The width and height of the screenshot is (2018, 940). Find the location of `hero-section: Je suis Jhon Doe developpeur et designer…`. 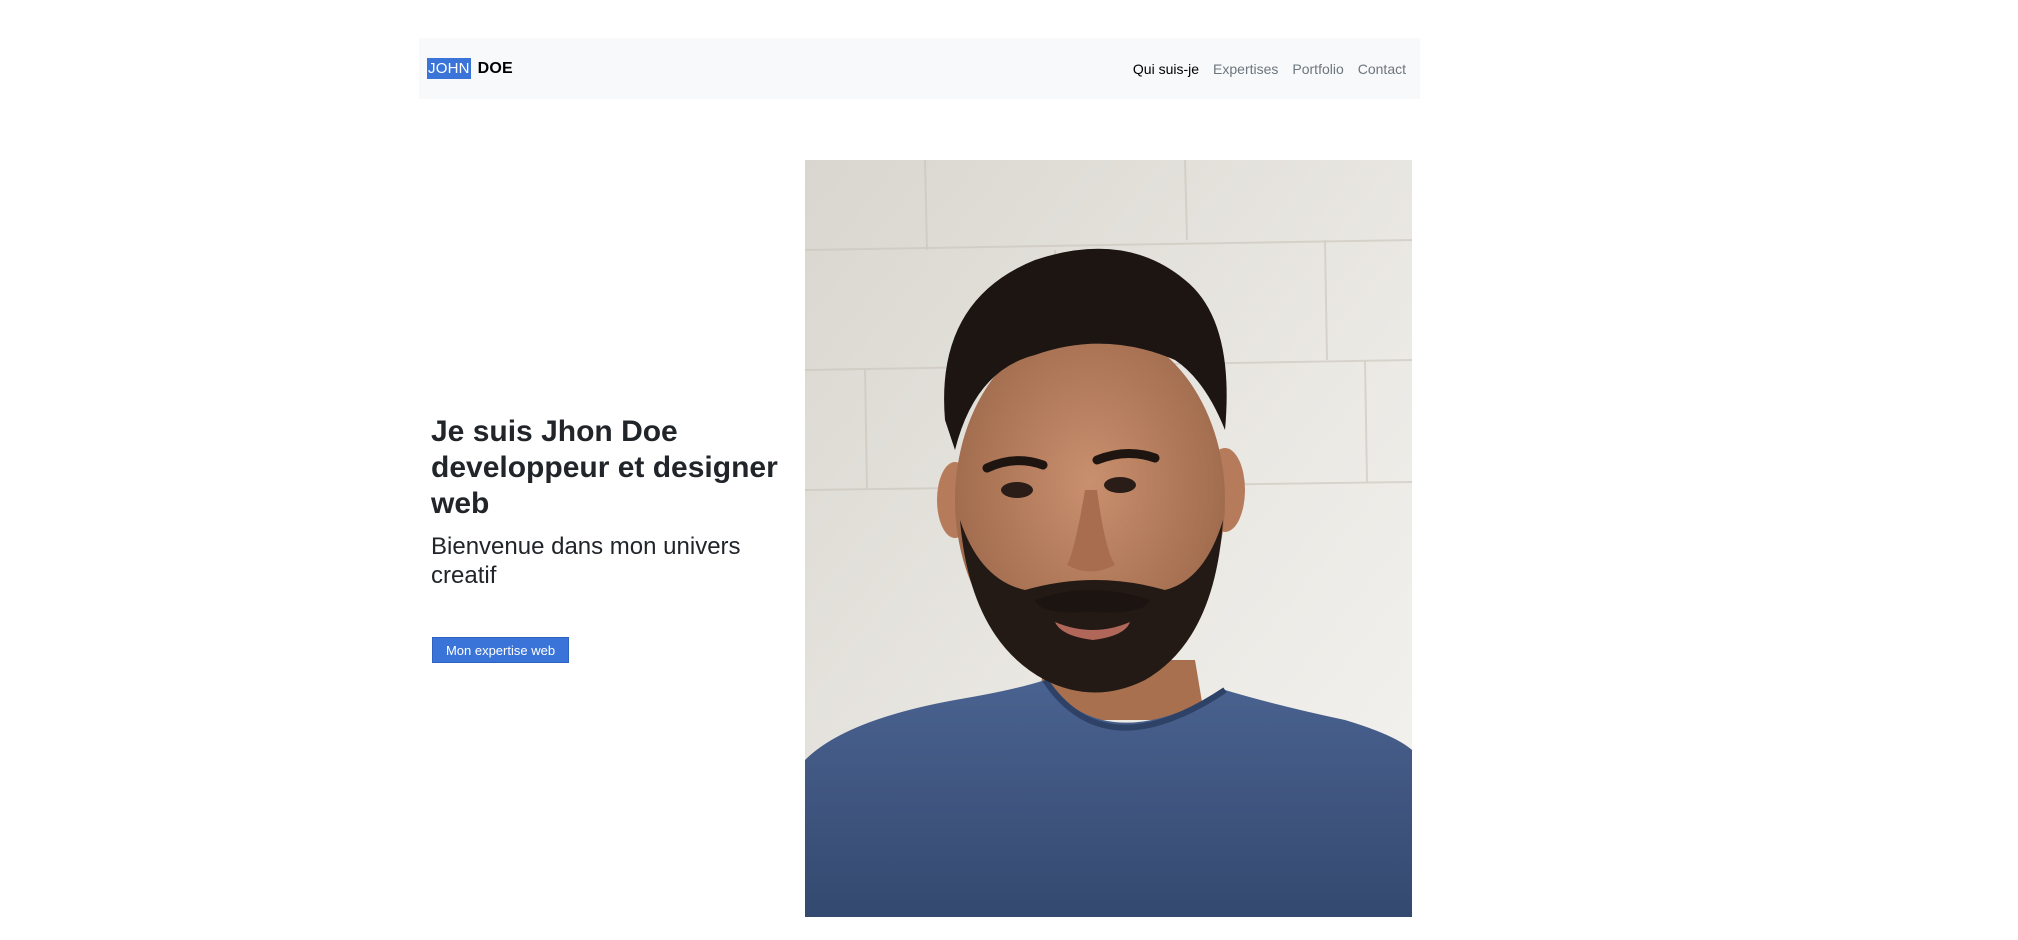

hero-section: Je suis Jhon Doe developpeur et designer… is located at coordinates (611, 502).